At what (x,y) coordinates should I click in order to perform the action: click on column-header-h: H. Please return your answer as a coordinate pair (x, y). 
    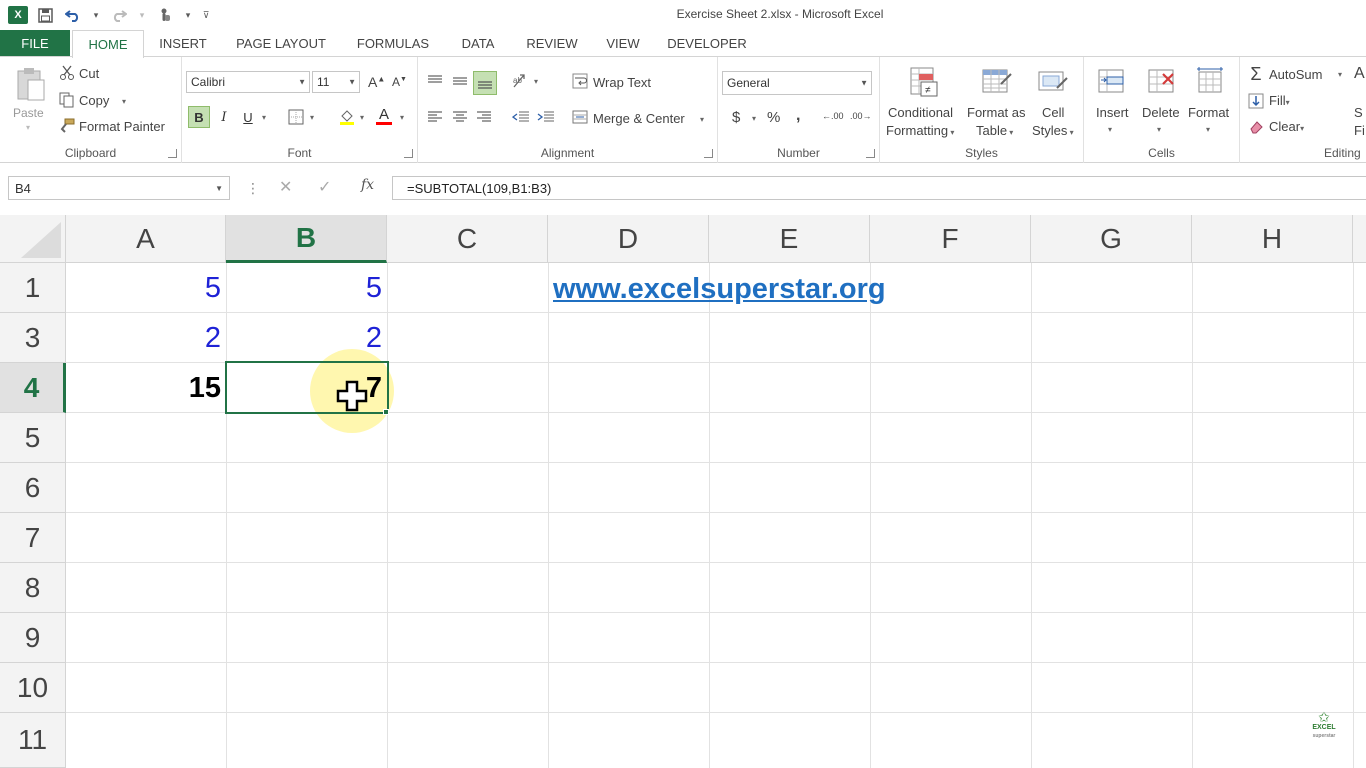
    Looking at the image, I should click on (1272, 239).